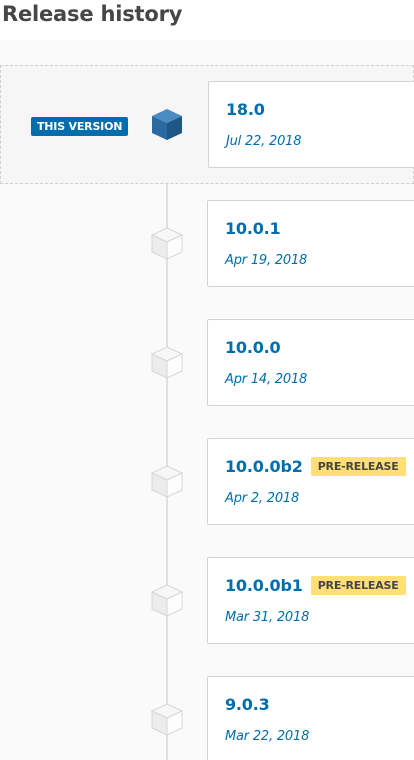  Describe the element at coordinates (247, 704) in the screenshot. I see `release-version-link: 9.0.3` at that location.